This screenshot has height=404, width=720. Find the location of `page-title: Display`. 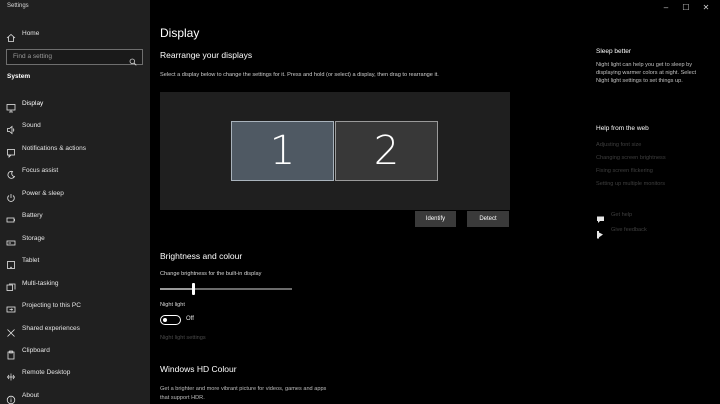

page-title: Display is located at coordinates (180, 33).